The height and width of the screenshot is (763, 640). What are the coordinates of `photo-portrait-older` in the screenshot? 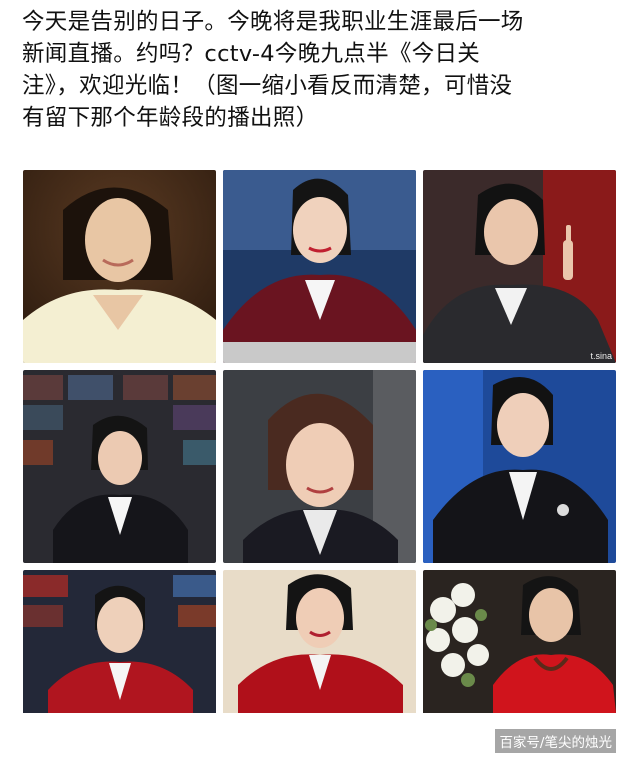 It's located at (319, 466).